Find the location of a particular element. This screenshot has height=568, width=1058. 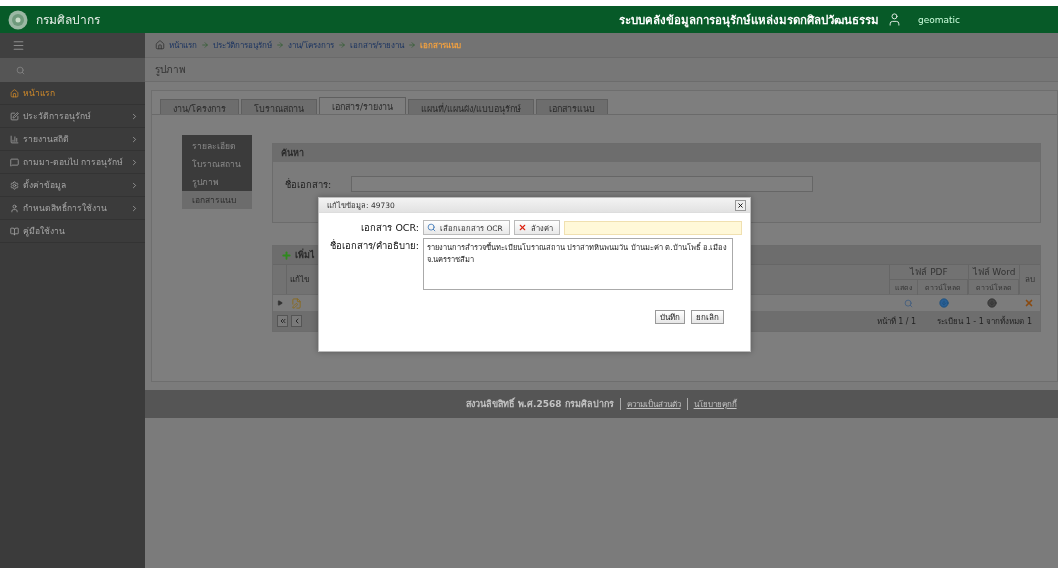

breadcrumb-link: เอกสาร/รายงาน is located at coordinates (377, 45).